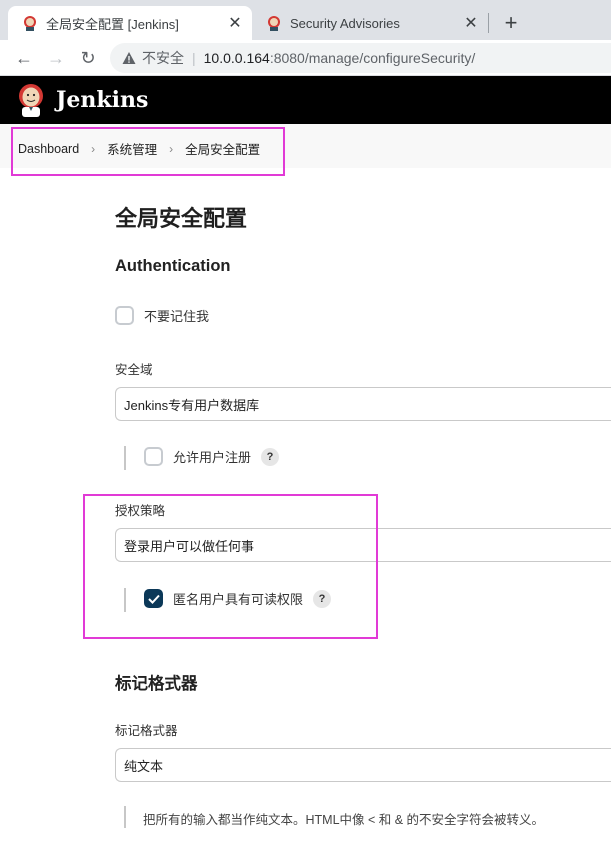 The height and width of the screenshot is (843, 611). I want to click on jenkins-header: Jenkins, so click(305, 100).